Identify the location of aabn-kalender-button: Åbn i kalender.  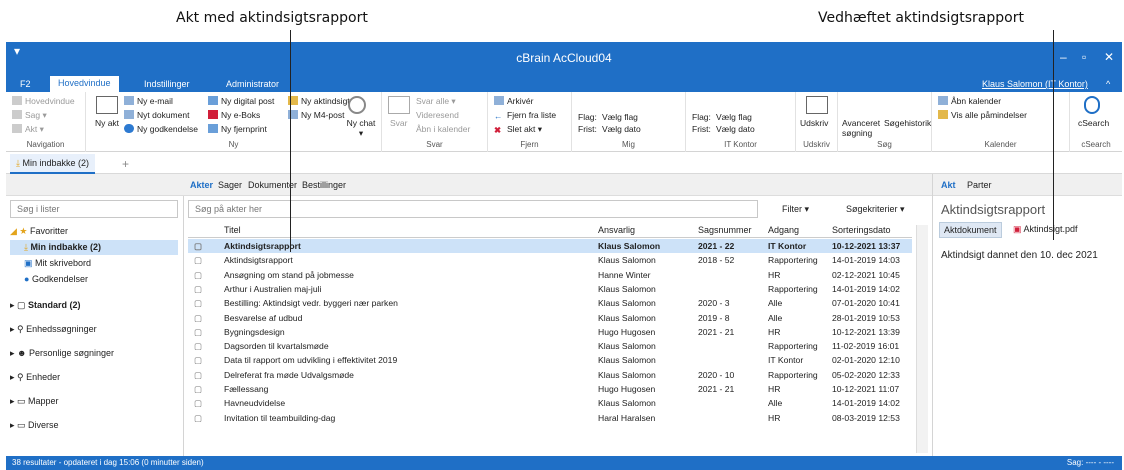
(443, 129).